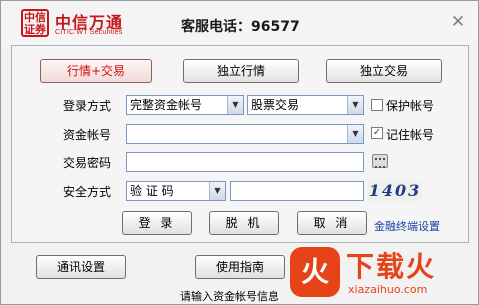 Image resolution: width=479 pixels, height=305 pixels. What do you see at coordinates (245, 134) in the screenshot?
I see `account-input: ▼` at bounding box center [245, 134].